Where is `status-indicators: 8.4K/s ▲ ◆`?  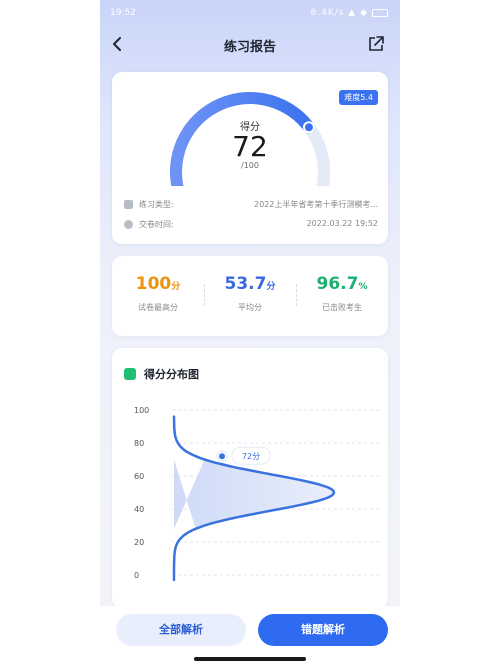 status-indicators: 8.4K/s ▲ ◆ is located at coordinates (349, 13).